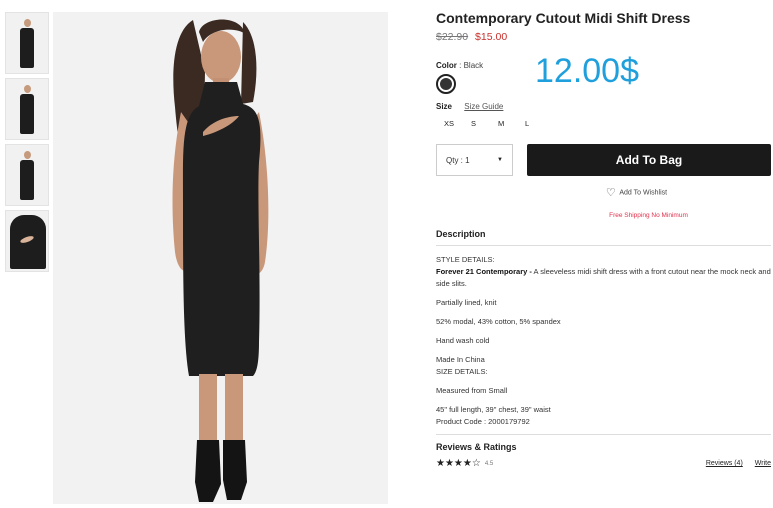  I want to click on add-to-bag-button: Add To Bag, so click(649, 160).